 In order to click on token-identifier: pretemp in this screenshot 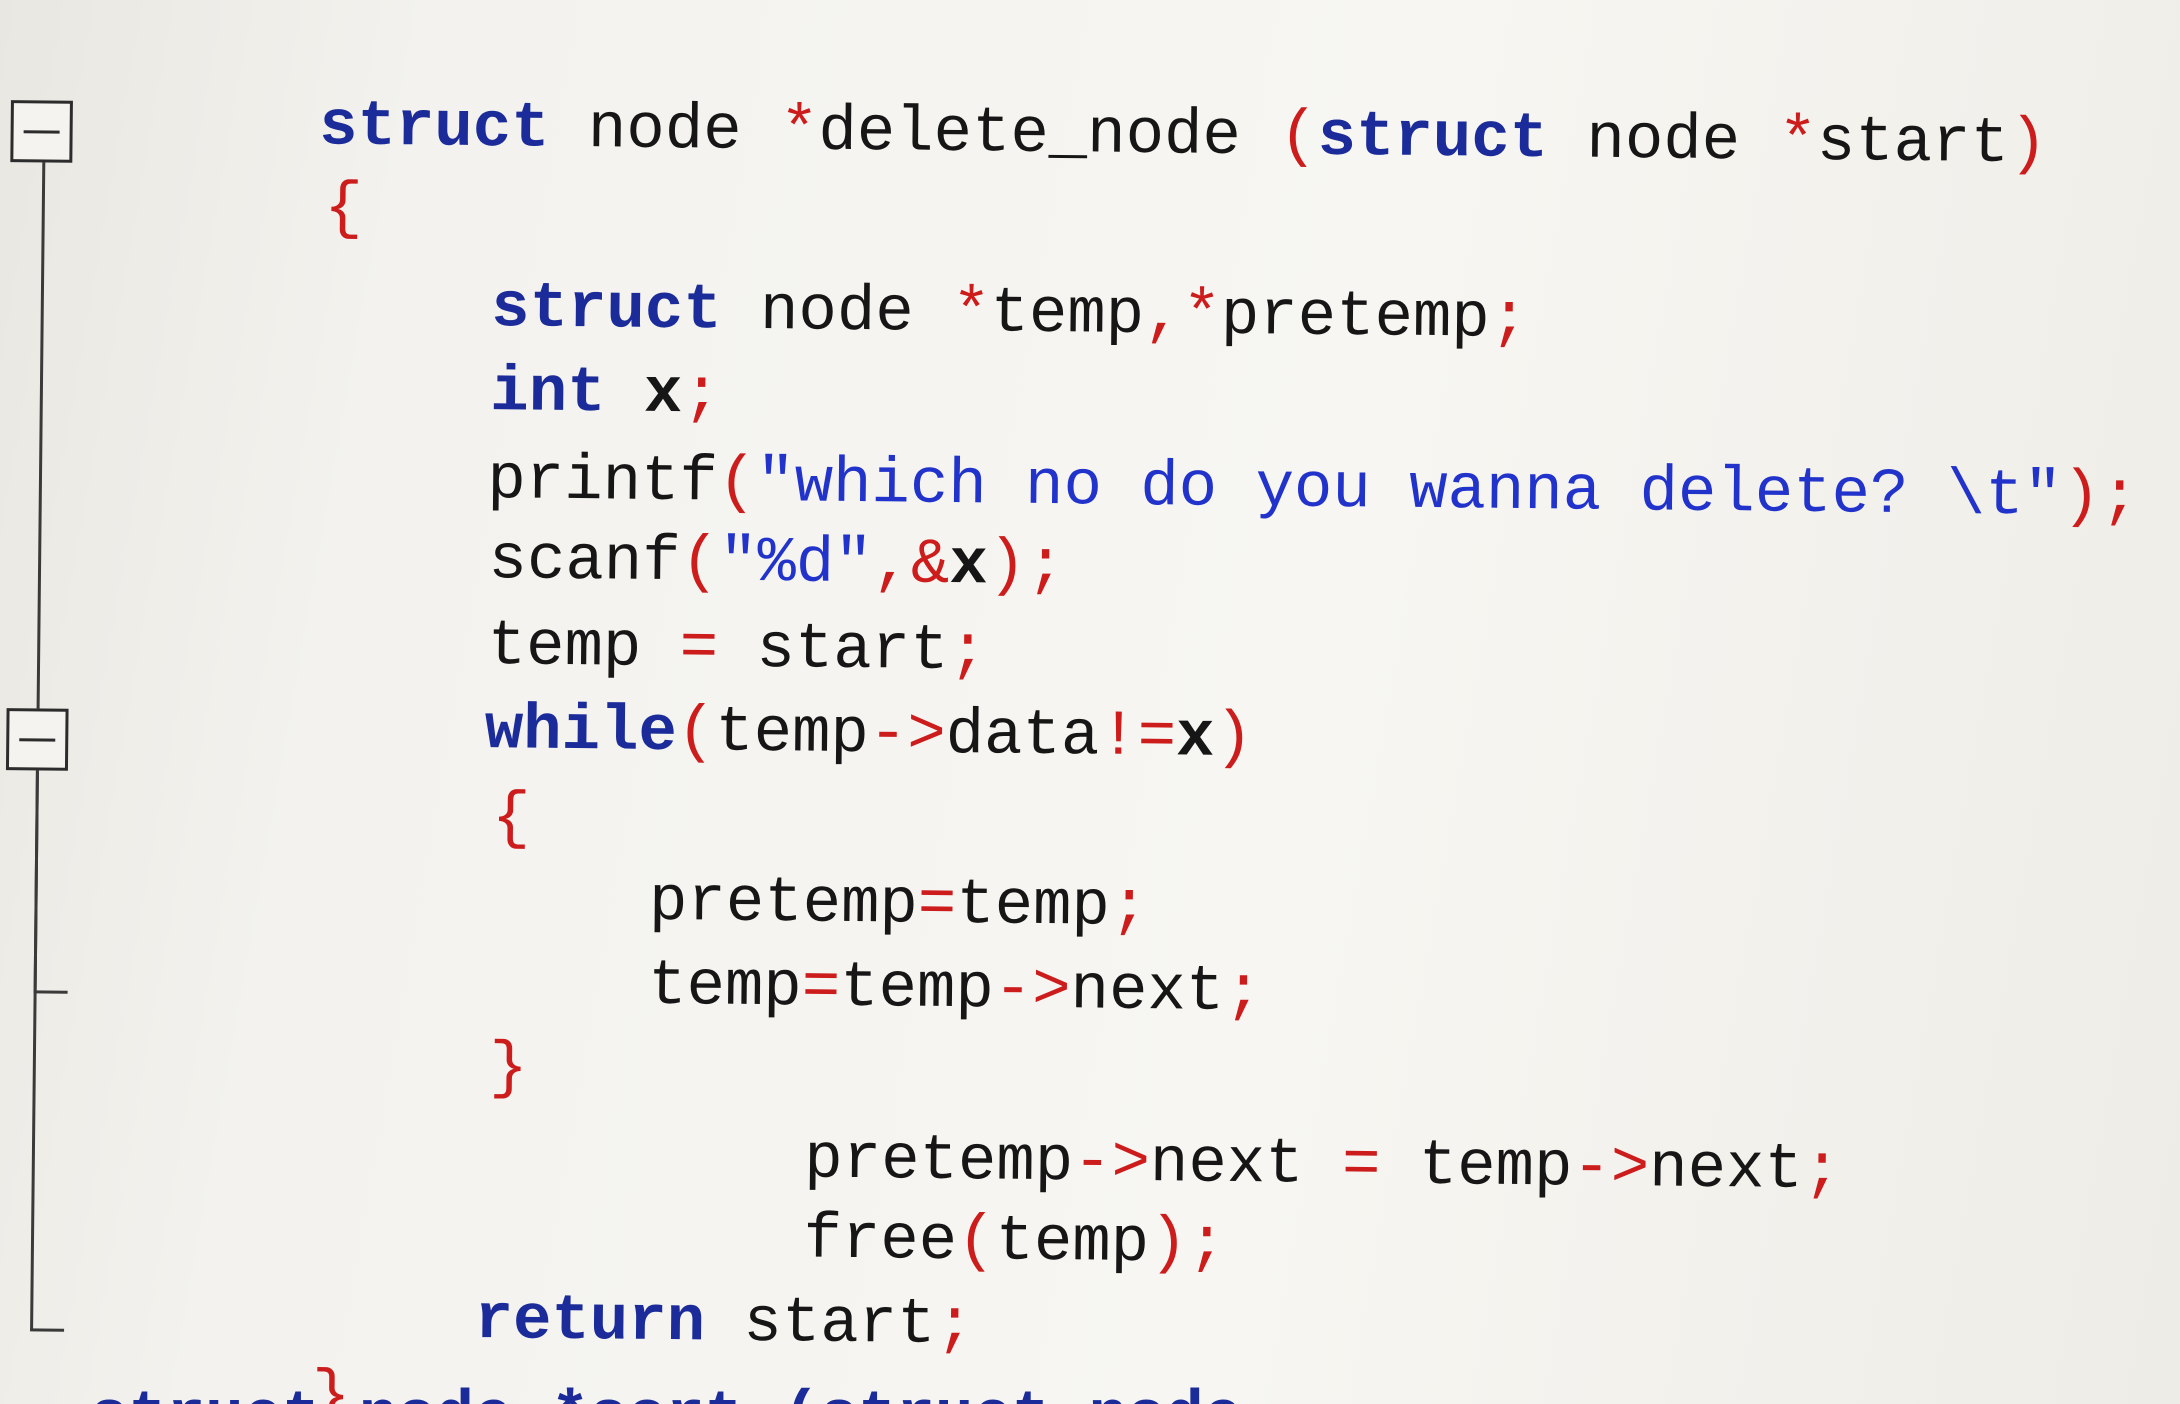, I will do `click(1355, 318)`.